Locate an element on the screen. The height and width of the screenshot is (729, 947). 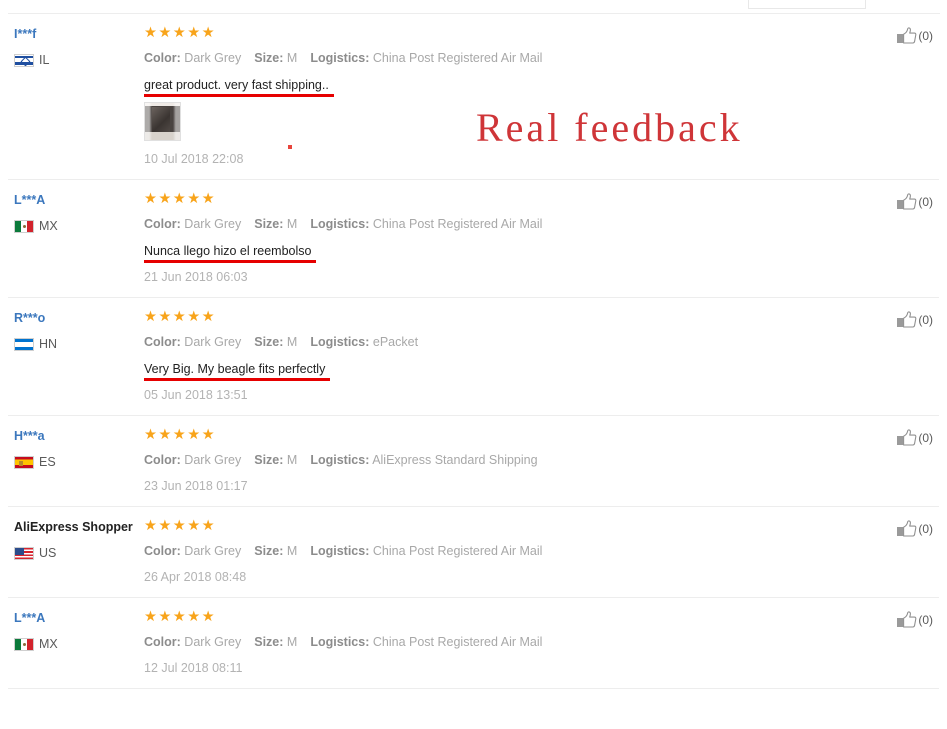
review-date: 26 Apr 2018 08:48 is located at coordinates (195, 577).